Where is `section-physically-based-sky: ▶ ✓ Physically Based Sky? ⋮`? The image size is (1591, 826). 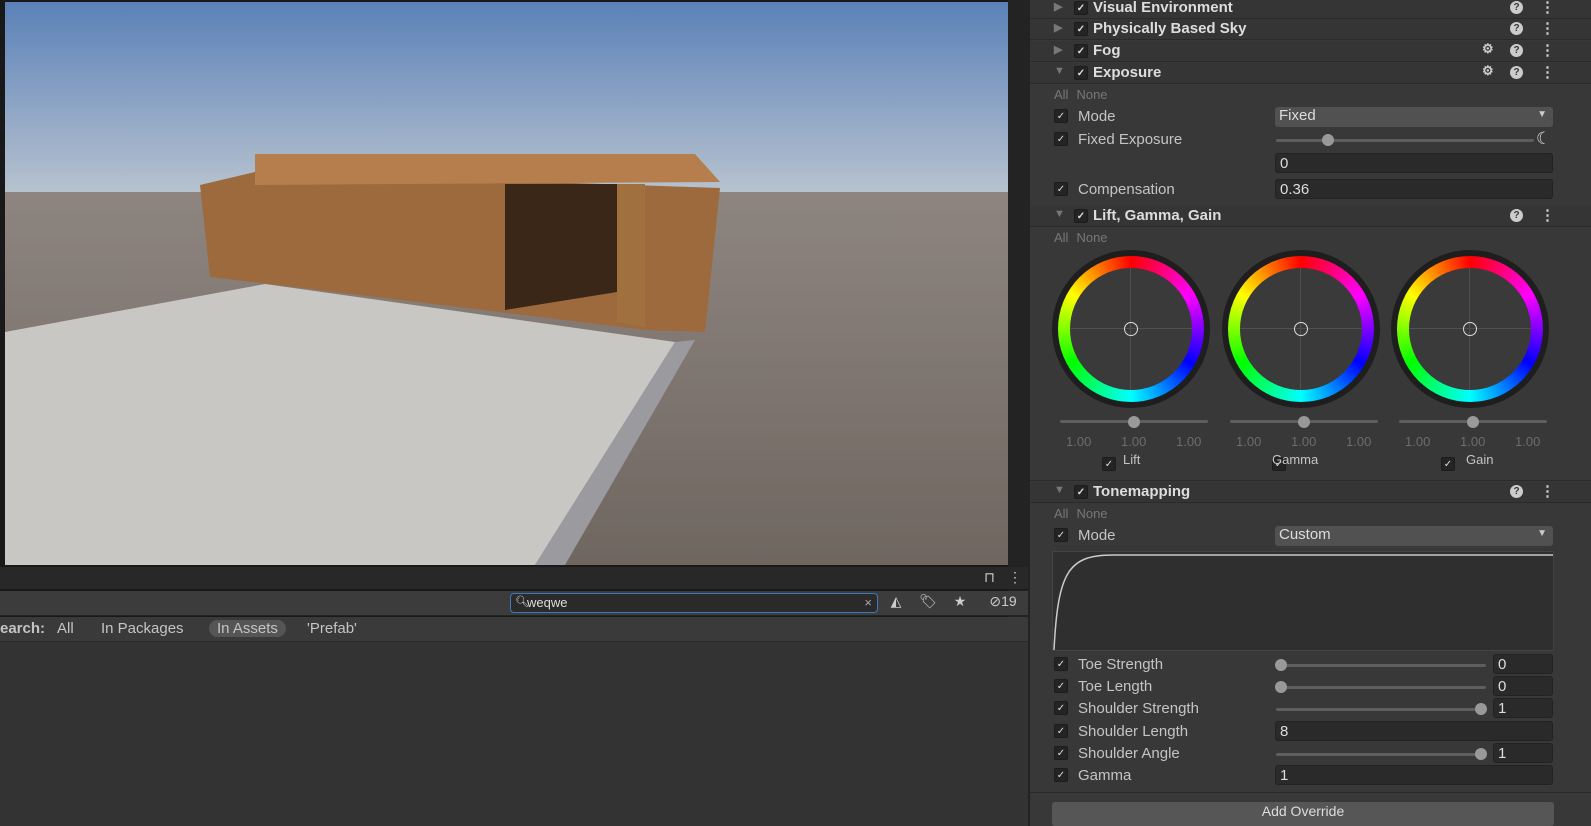 section-physically-based-sky: ▶ ✓ Physically Based Sky? ⋮ is located at coordinates (1310, 29).